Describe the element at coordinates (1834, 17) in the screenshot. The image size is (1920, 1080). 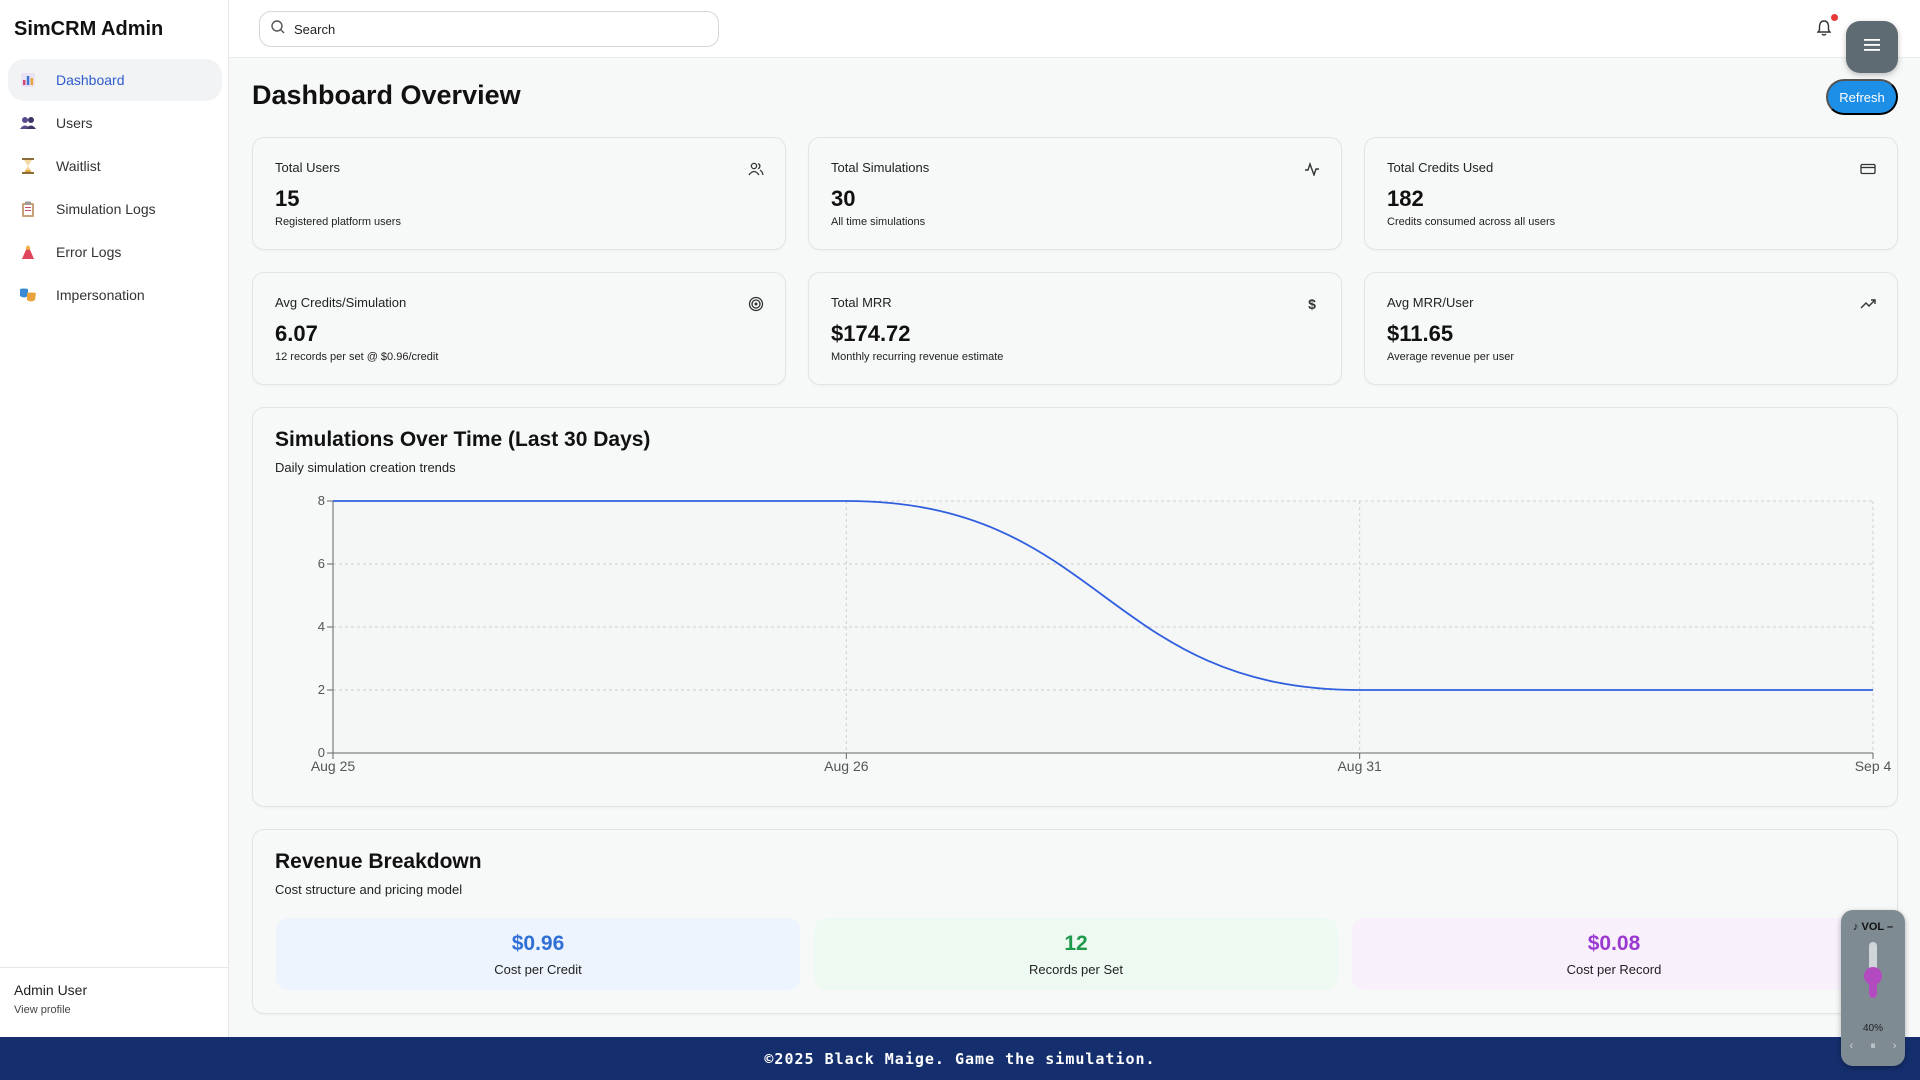
I see `notification-dot` at that location.